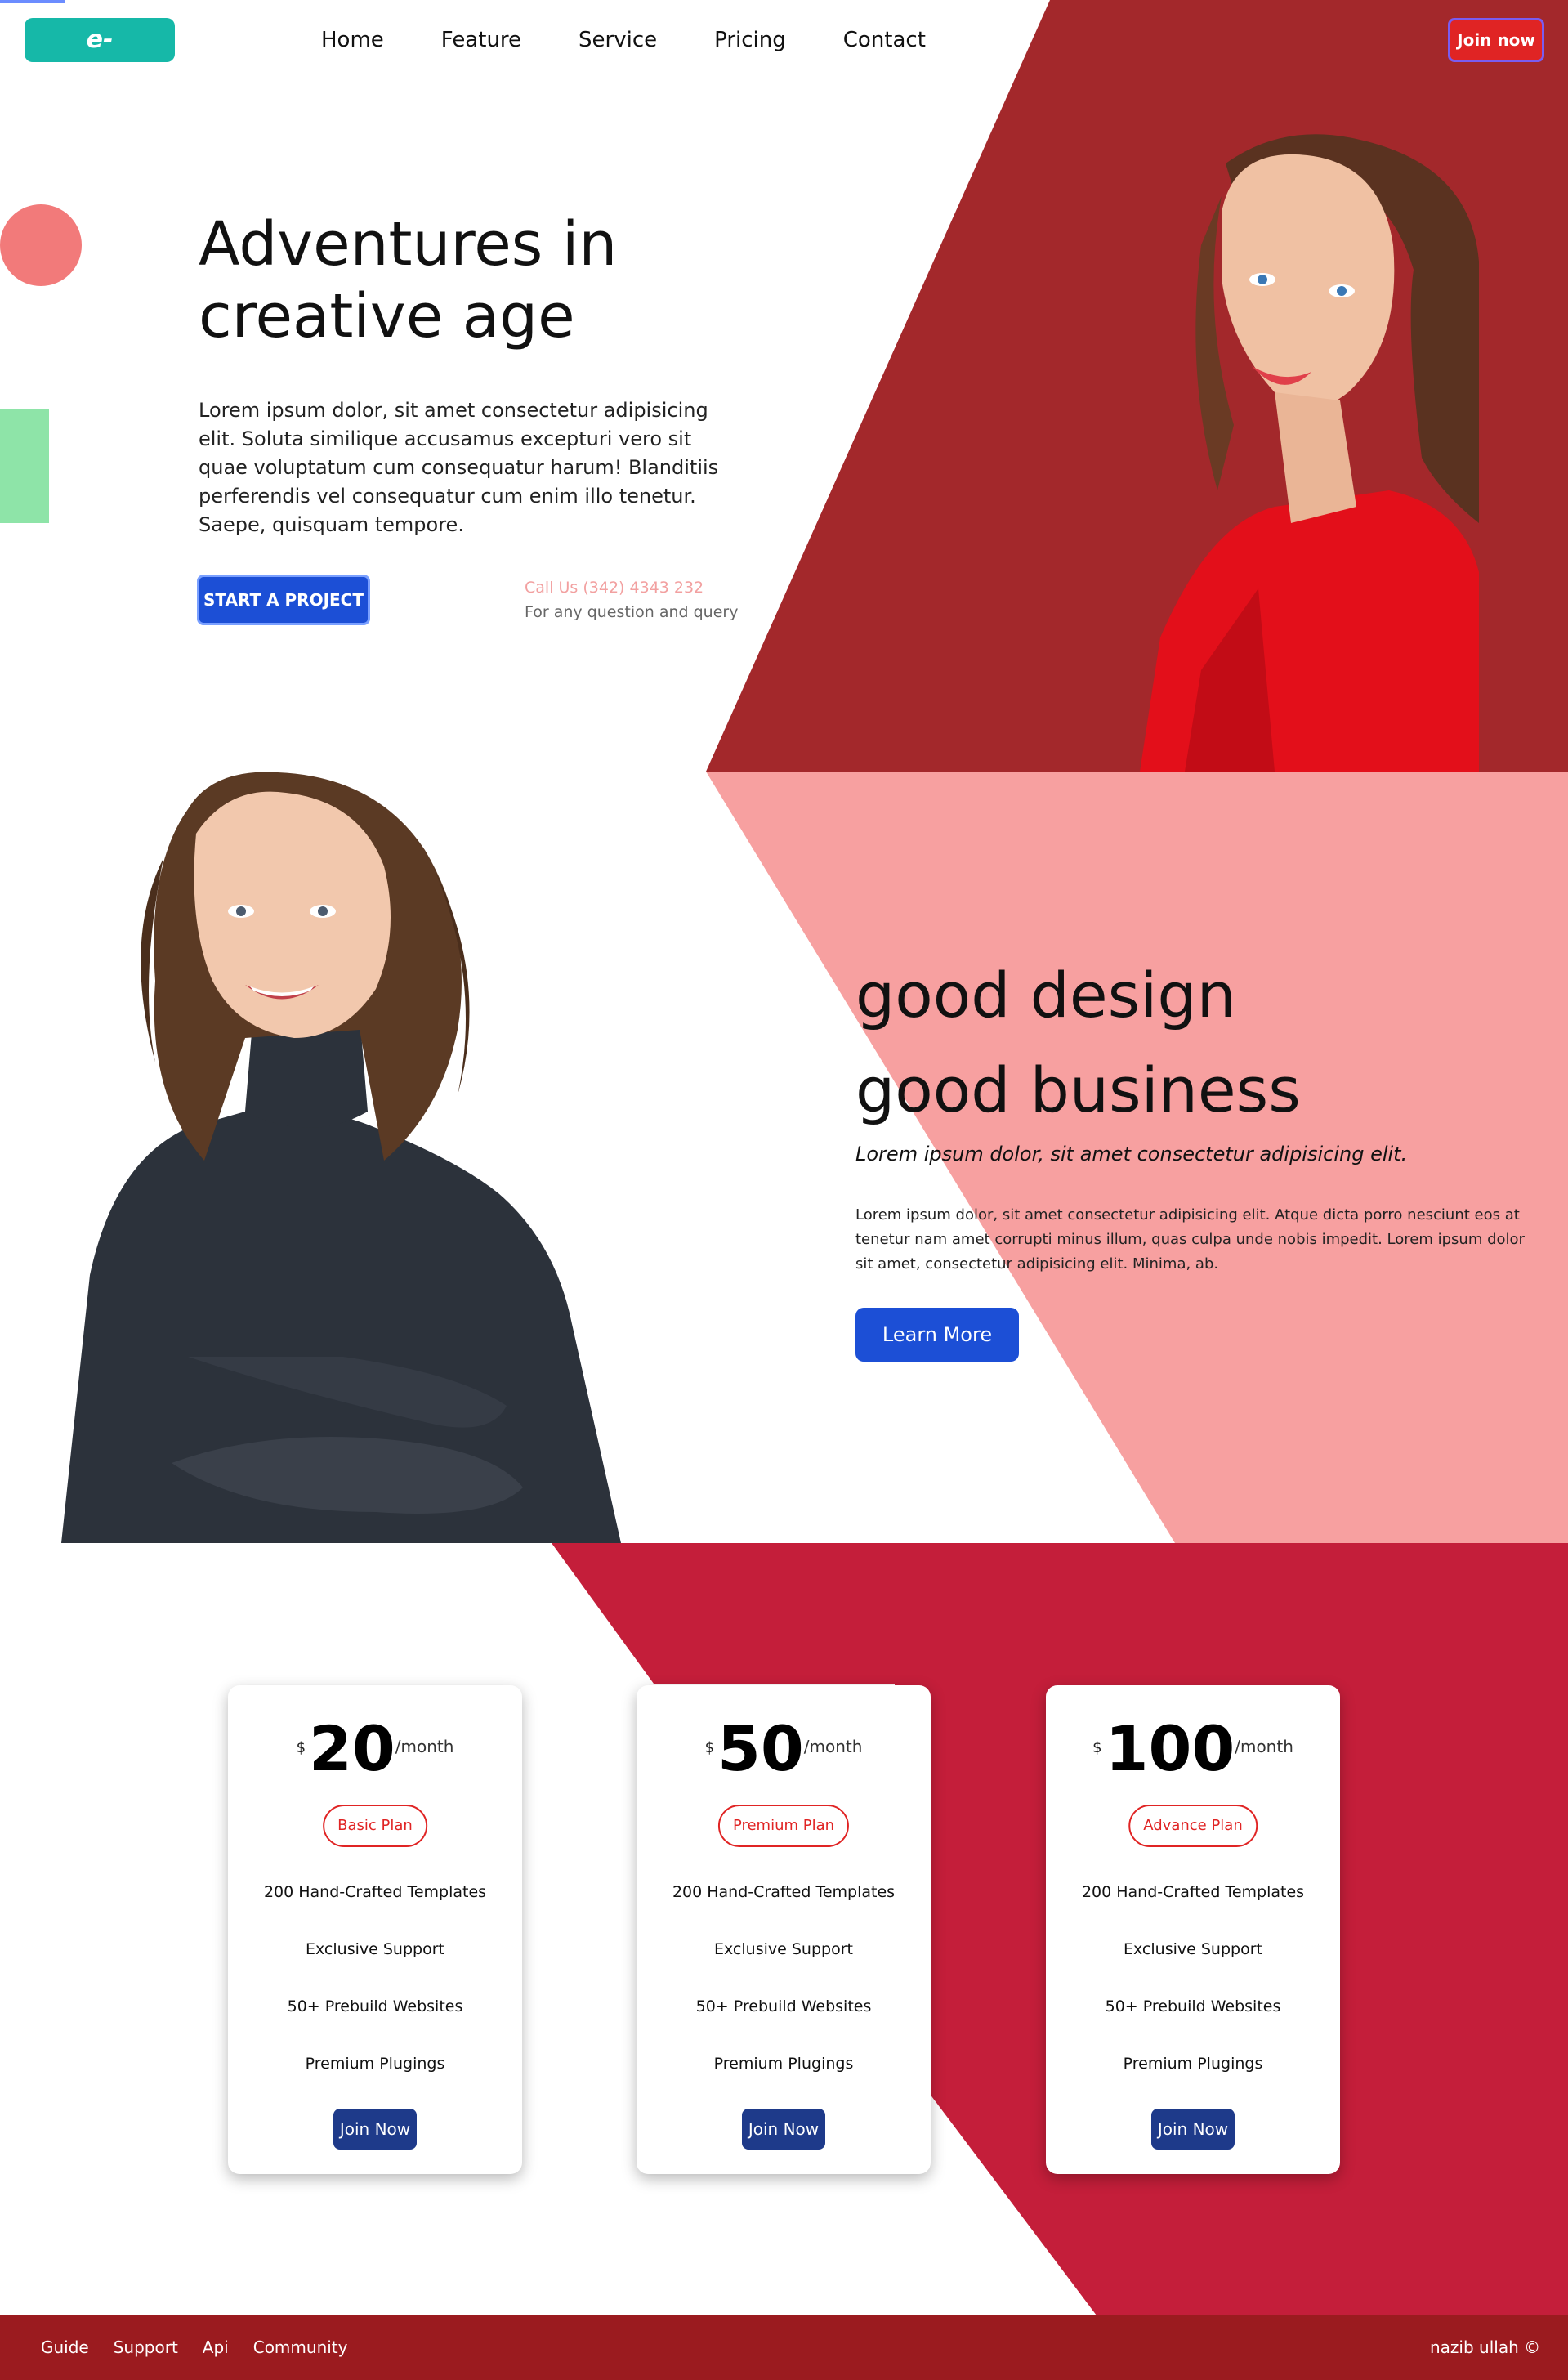  I want to click on price-amount: 50, so click(760, 1748).